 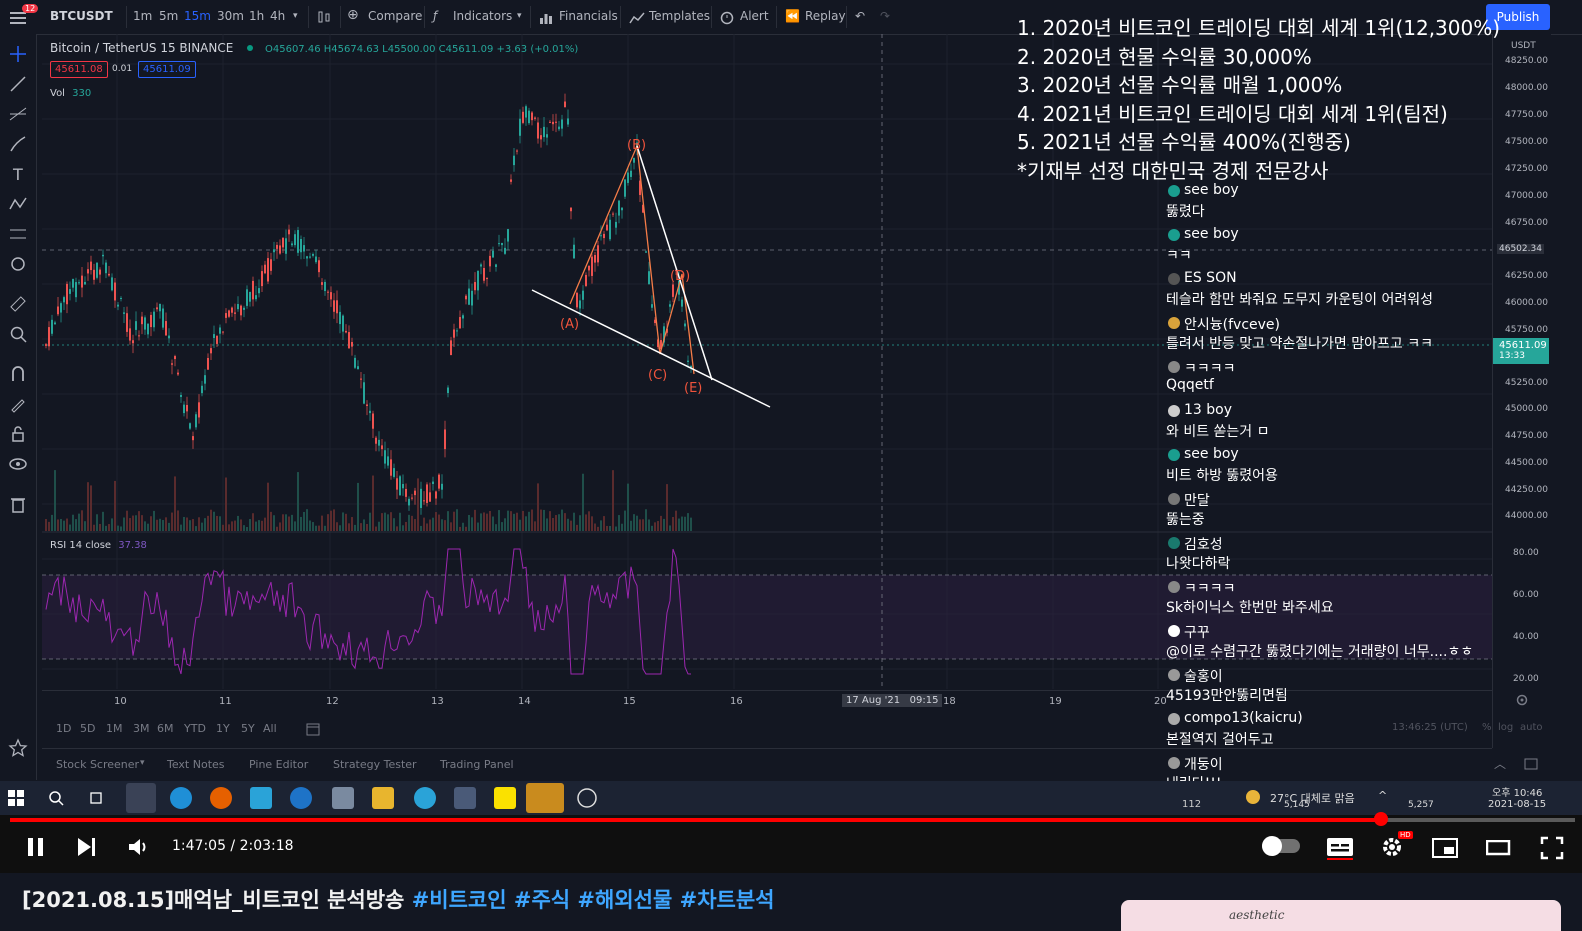 What do you see at coordinates (1522, 700) in the screenshot?
I see `settings-gear-icon` at bounding box center [1522, 700].